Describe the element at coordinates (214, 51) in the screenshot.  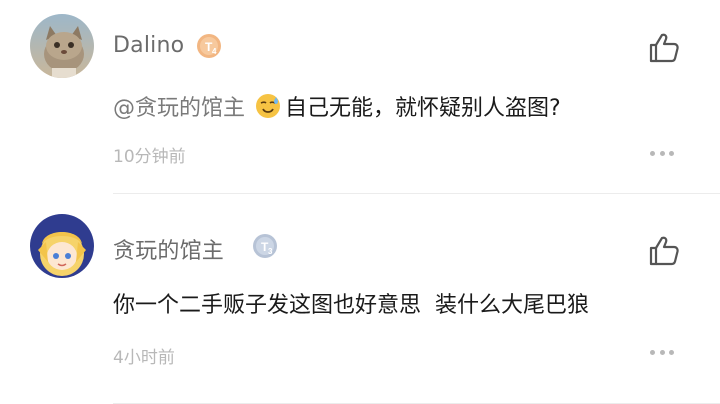
I see `svg-text: 4` at that location.